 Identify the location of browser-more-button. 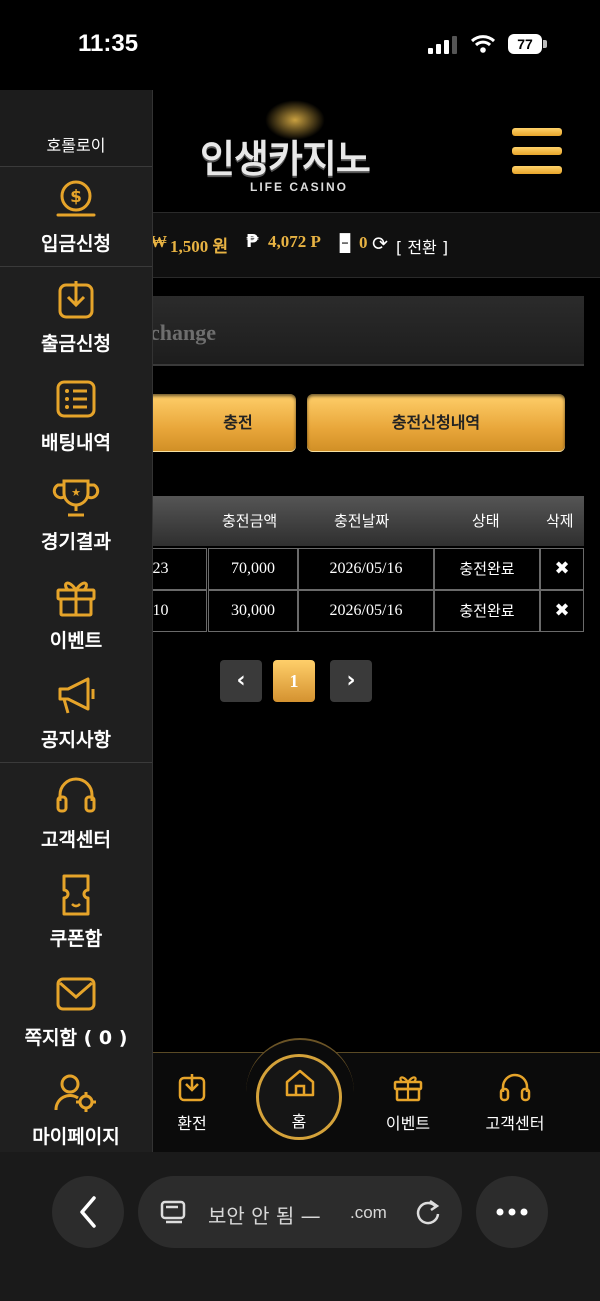
(512, 1212).